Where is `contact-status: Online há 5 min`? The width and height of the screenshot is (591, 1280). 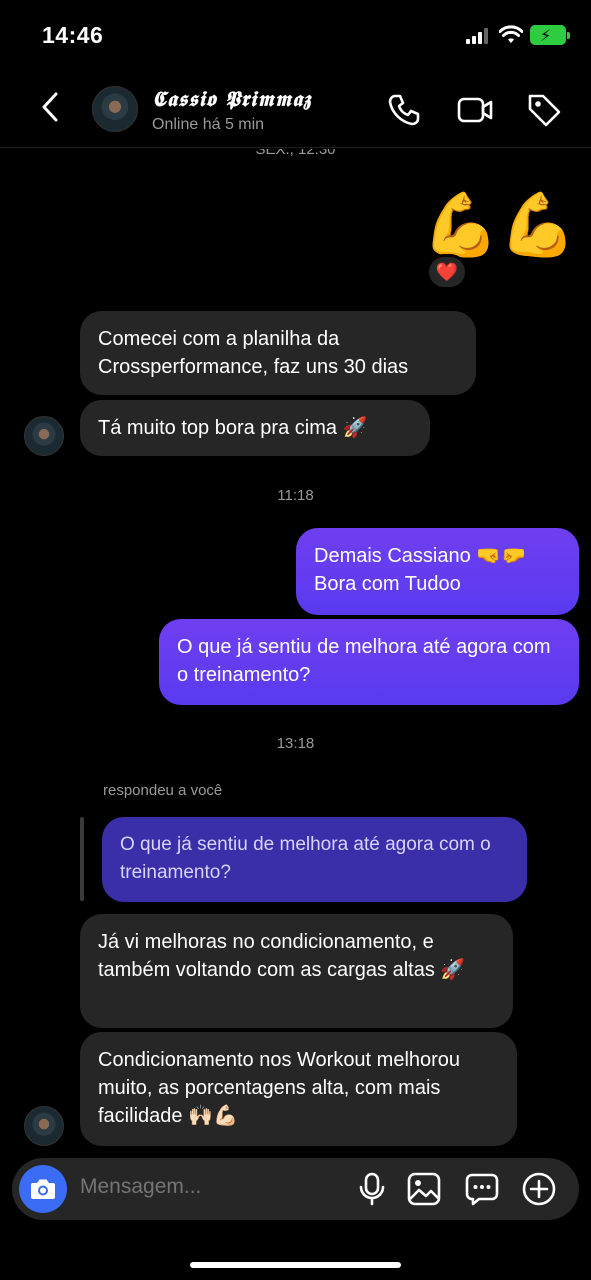
contact-status: Online há 5 min is located at coordinates (208, 124).